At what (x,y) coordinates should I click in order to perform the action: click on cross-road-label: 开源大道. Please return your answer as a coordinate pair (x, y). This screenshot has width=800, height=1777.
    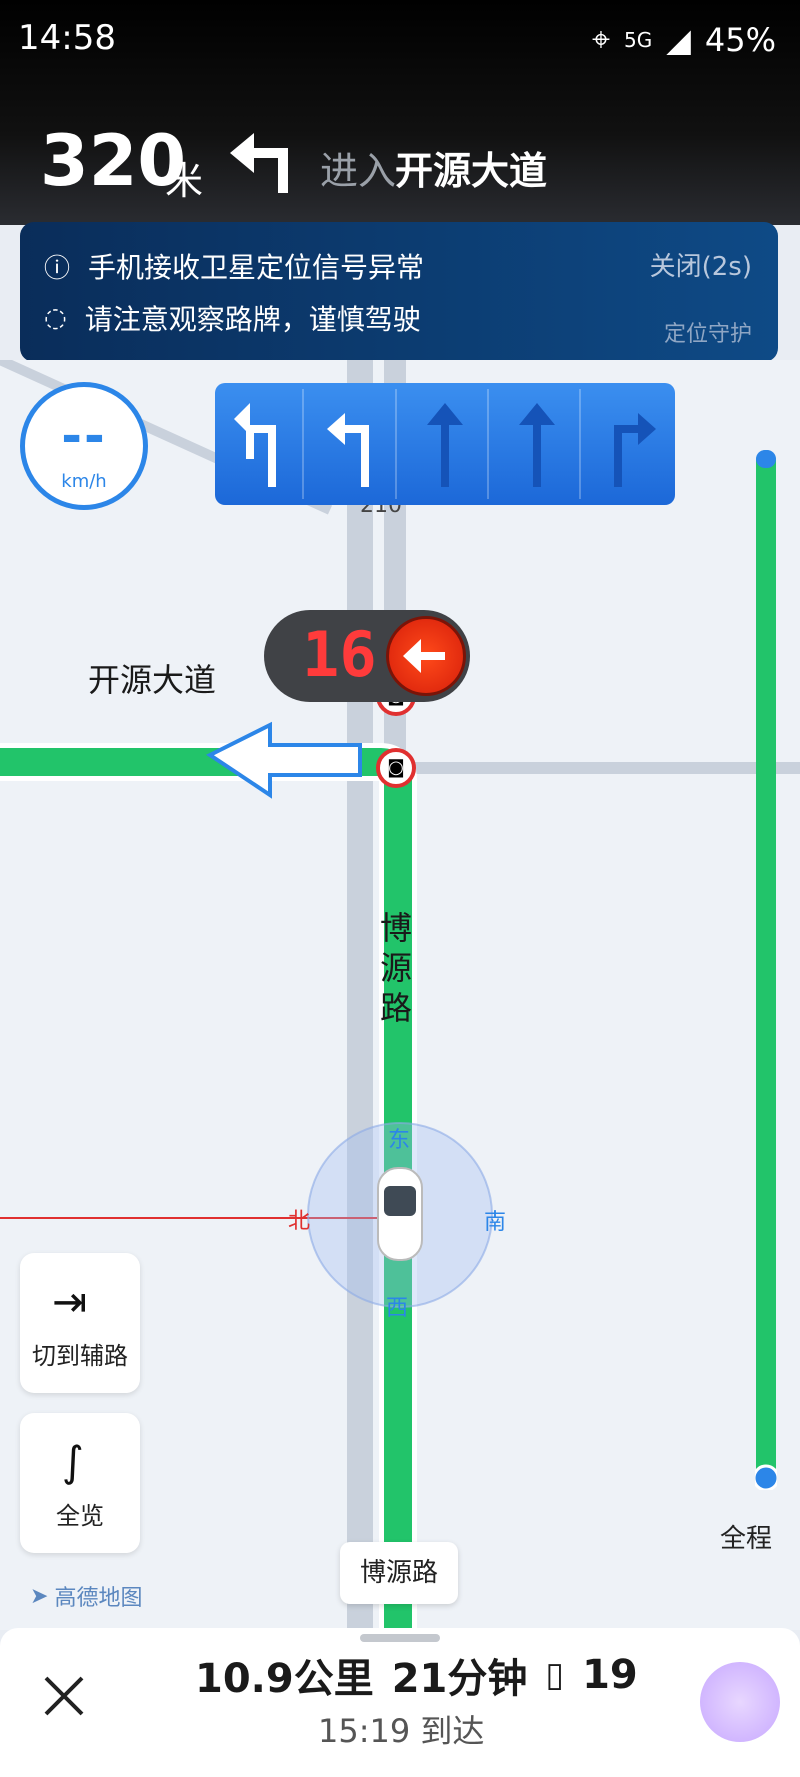
    Looking at the image, I should click on (152, 680).